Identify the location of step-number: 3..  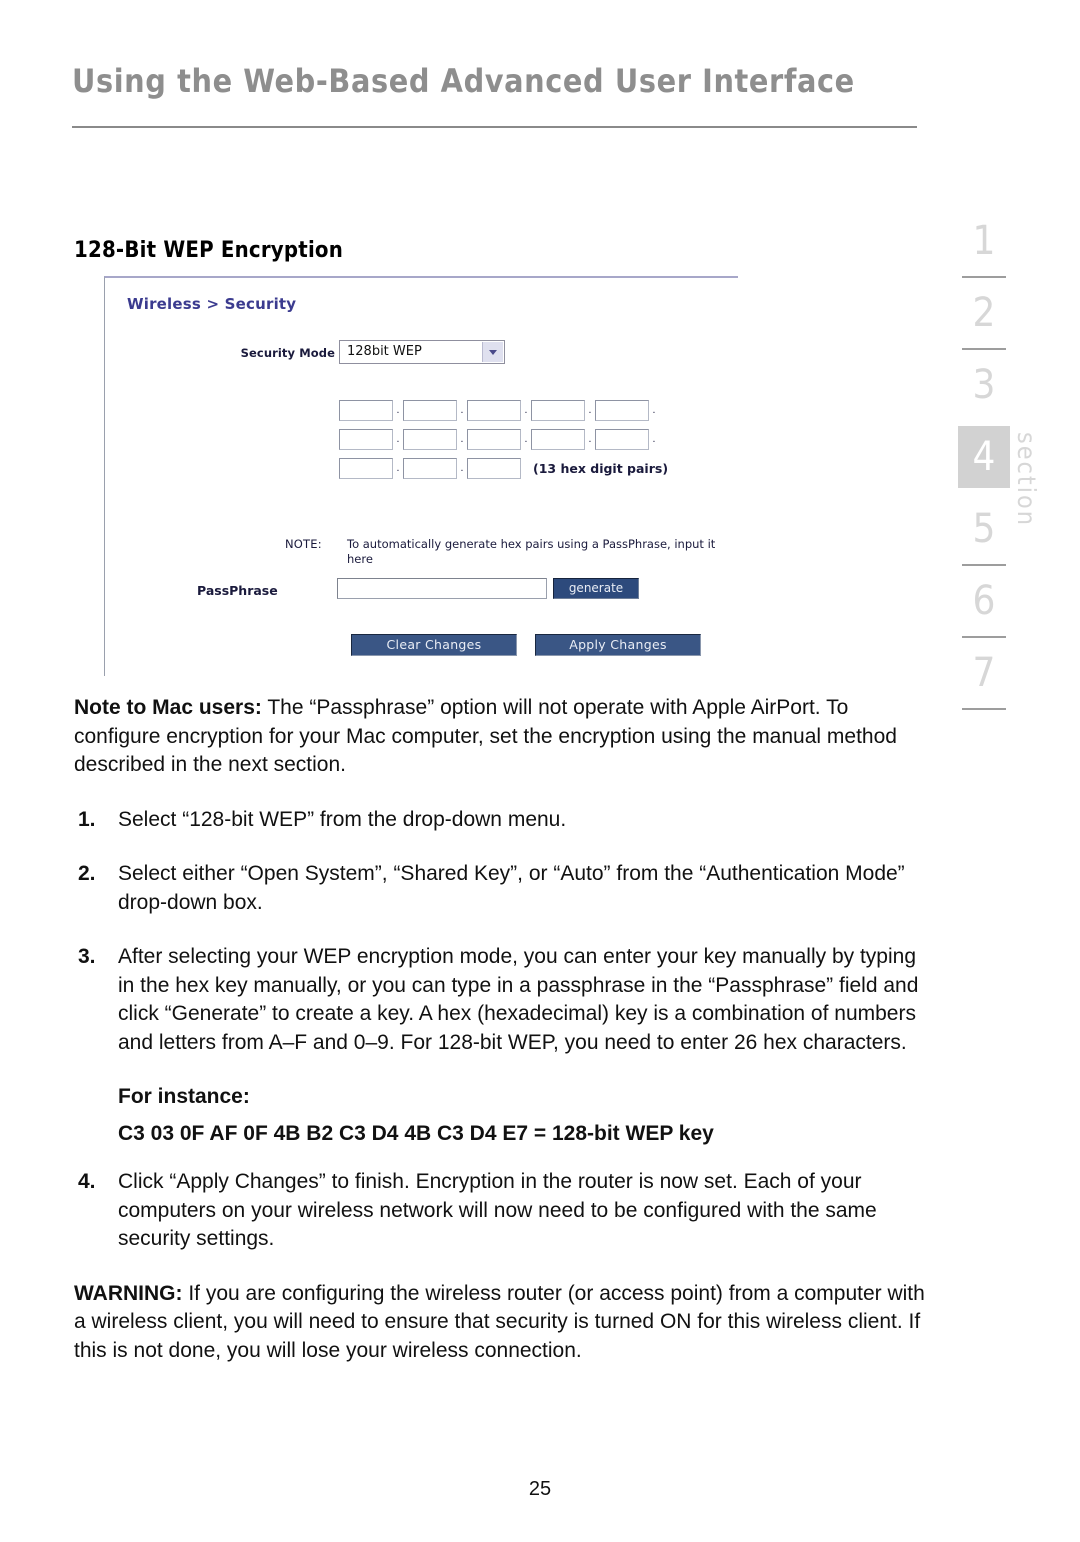
(87, 956).